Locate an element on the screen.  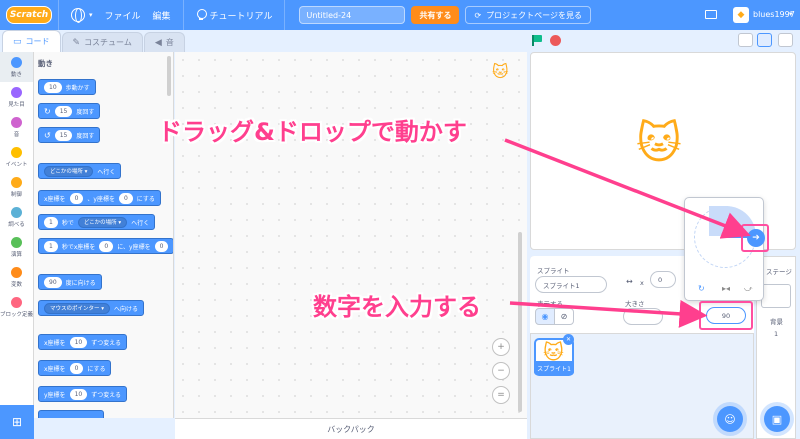
sound-color-dot is located at coordinates (16, 122).